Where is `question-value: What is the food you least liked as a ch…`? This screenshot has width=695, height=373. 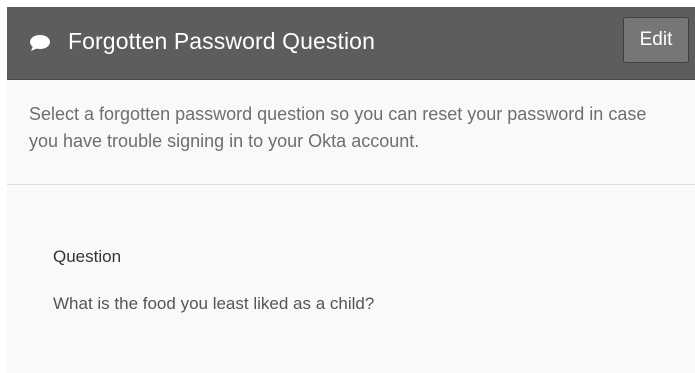 question-value: What is the food you least liked as a ch… is located at coordinates (214, 303).